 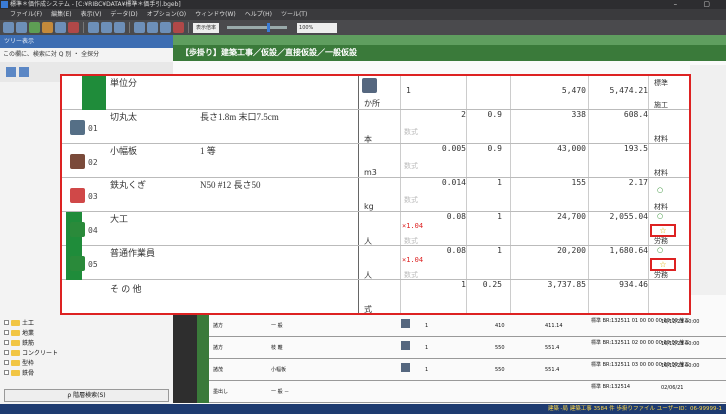 I want to click on tree-search-input: この欄に、検索に対 Q 別 ・ 全探分, so click(x=86, y=55).